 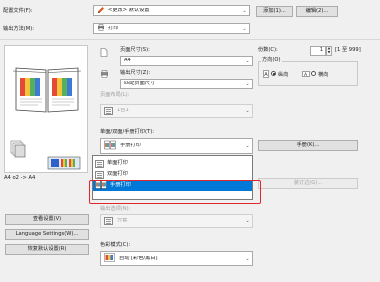 I want to click on color-mode-icon, so click(x=109, y=258).